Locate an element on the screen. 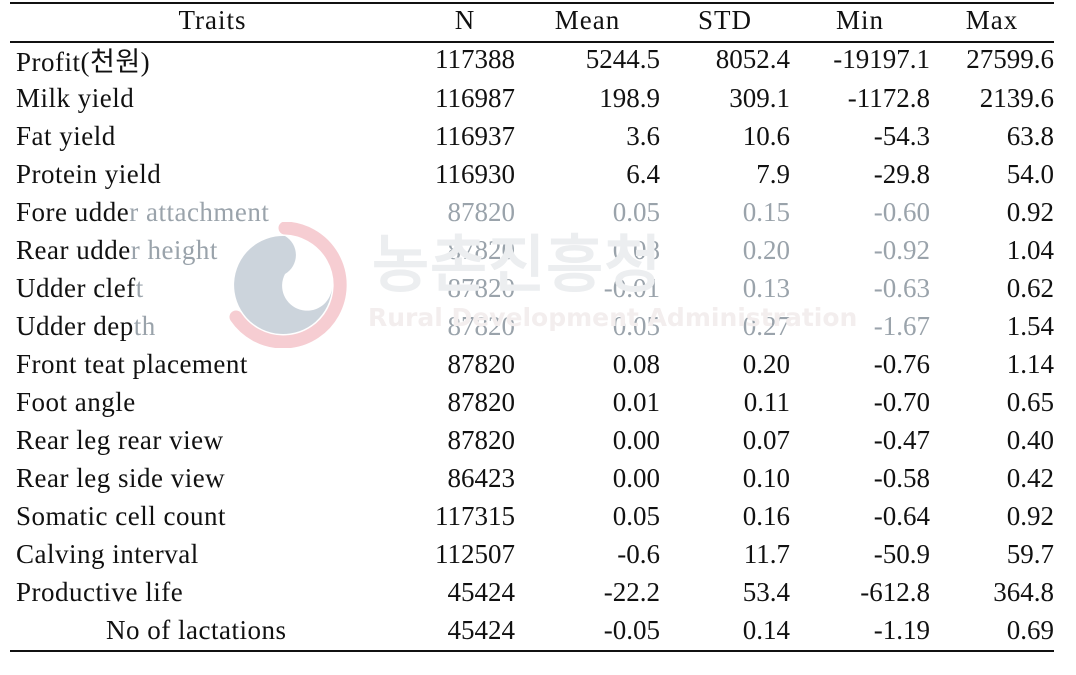  cell-trait: Fore udder attachment is located at coordinates (212, 212).